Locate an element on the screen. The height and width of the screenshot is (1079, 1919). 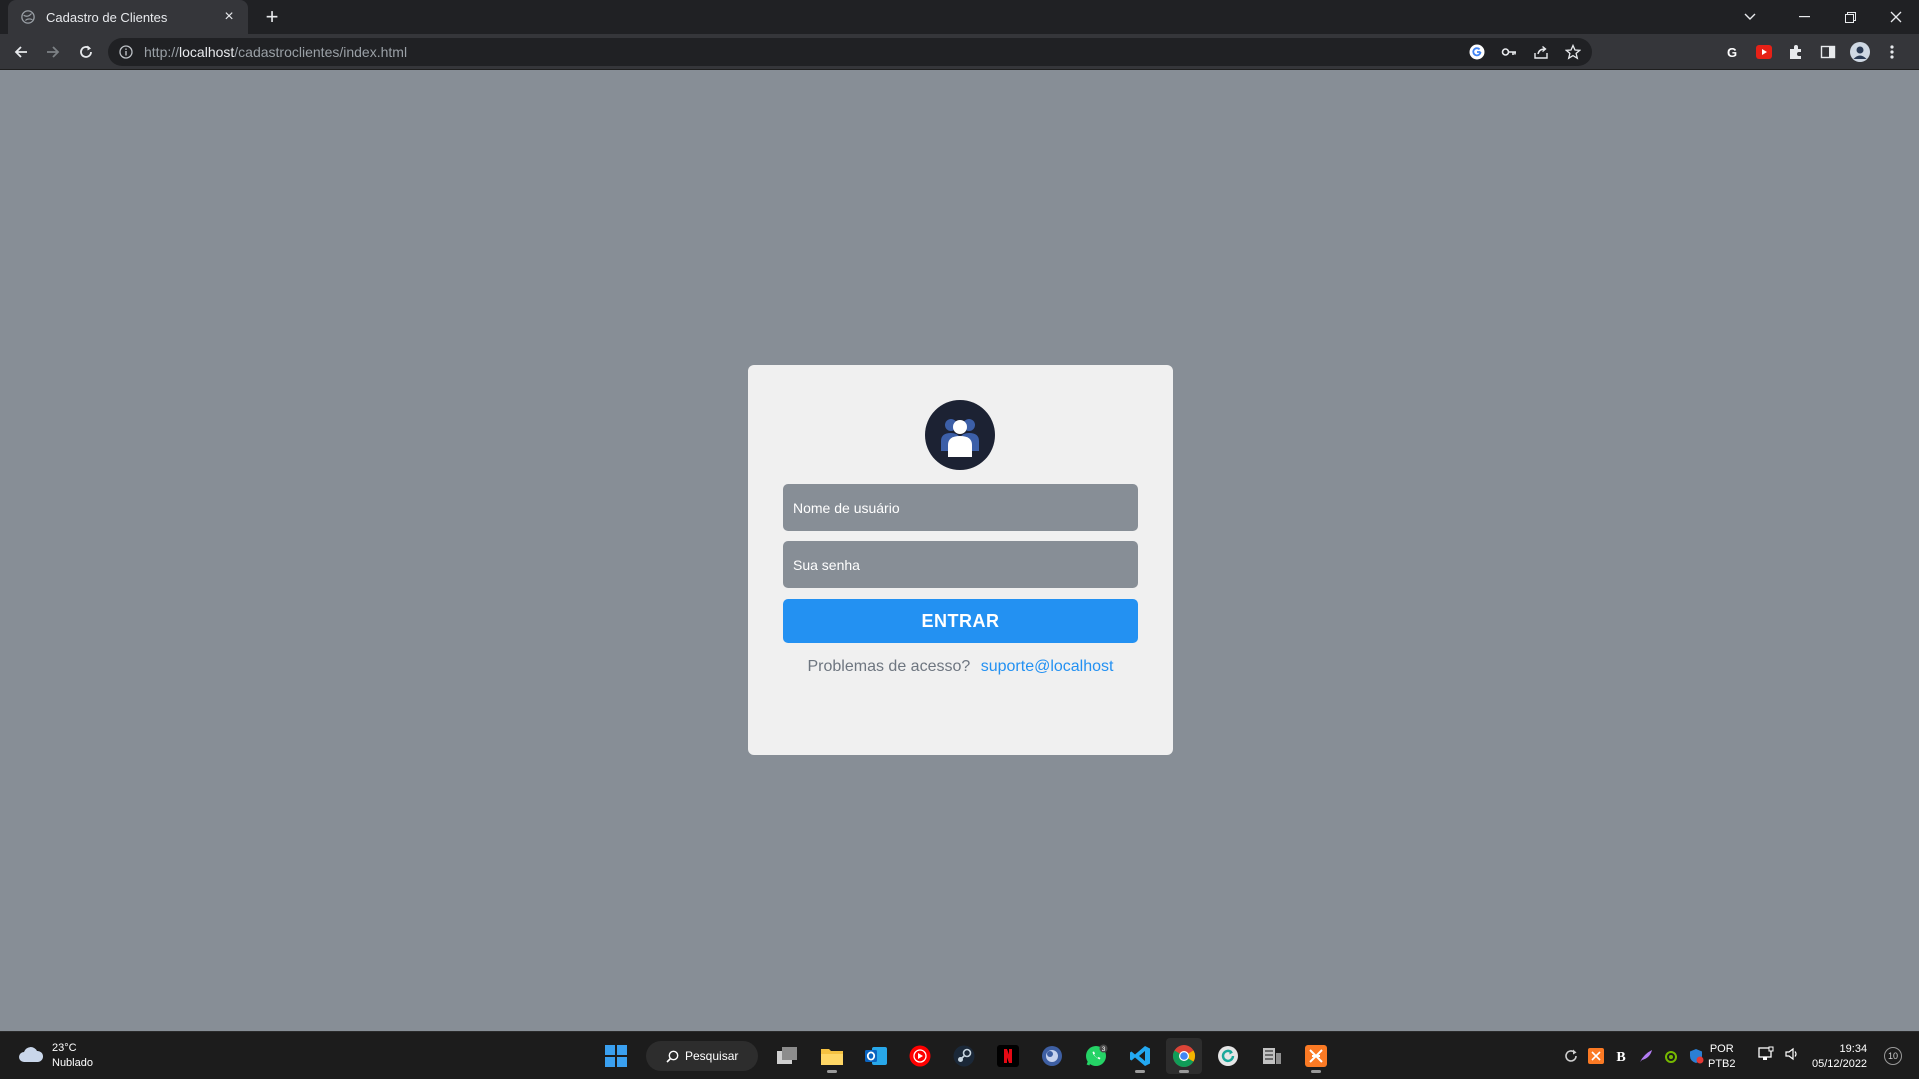
tab-search-chevron-icon is located at coordinates (1750, 17).